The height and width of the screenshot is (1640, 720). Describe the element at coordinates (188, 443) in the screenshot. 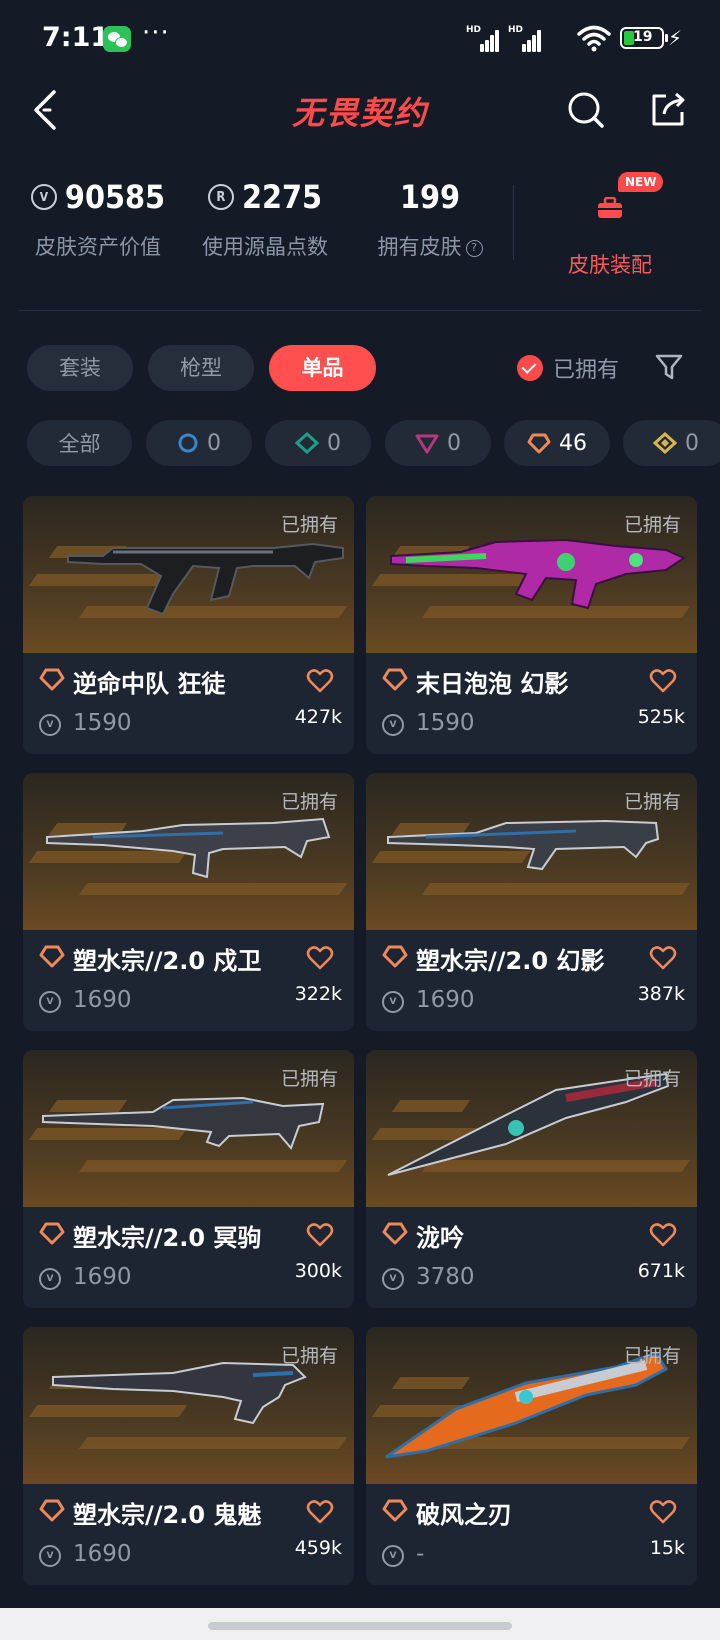

I see `select-tier-icon` at that location.